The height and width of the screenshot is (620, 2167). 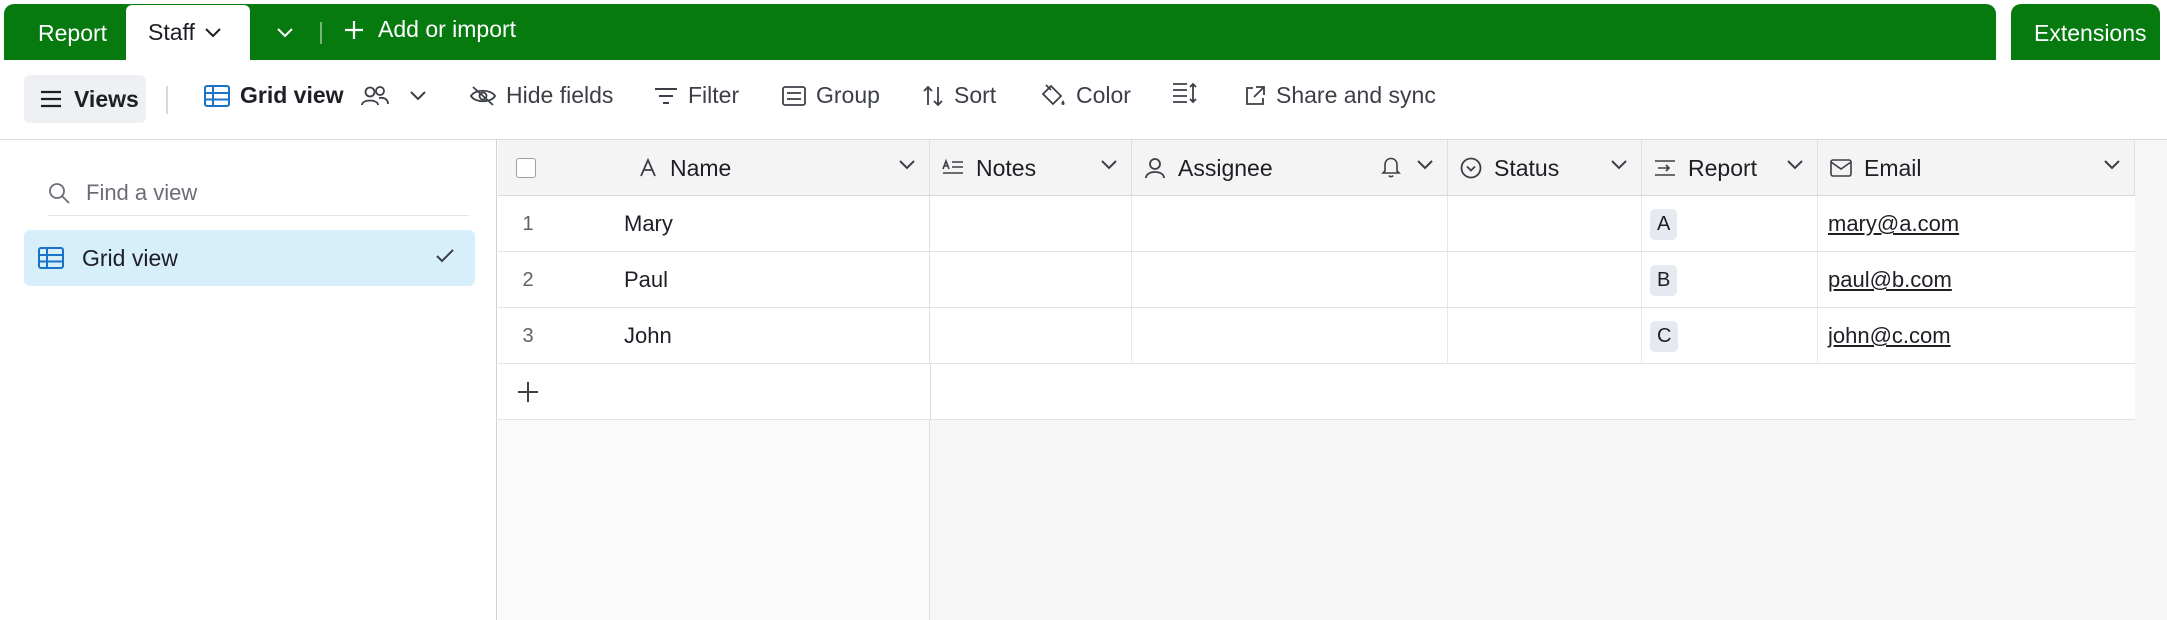 What do you see at coordinates (528, 223) in the screenshot?
I see `row-number: 1` at bounding box center [528, 223].